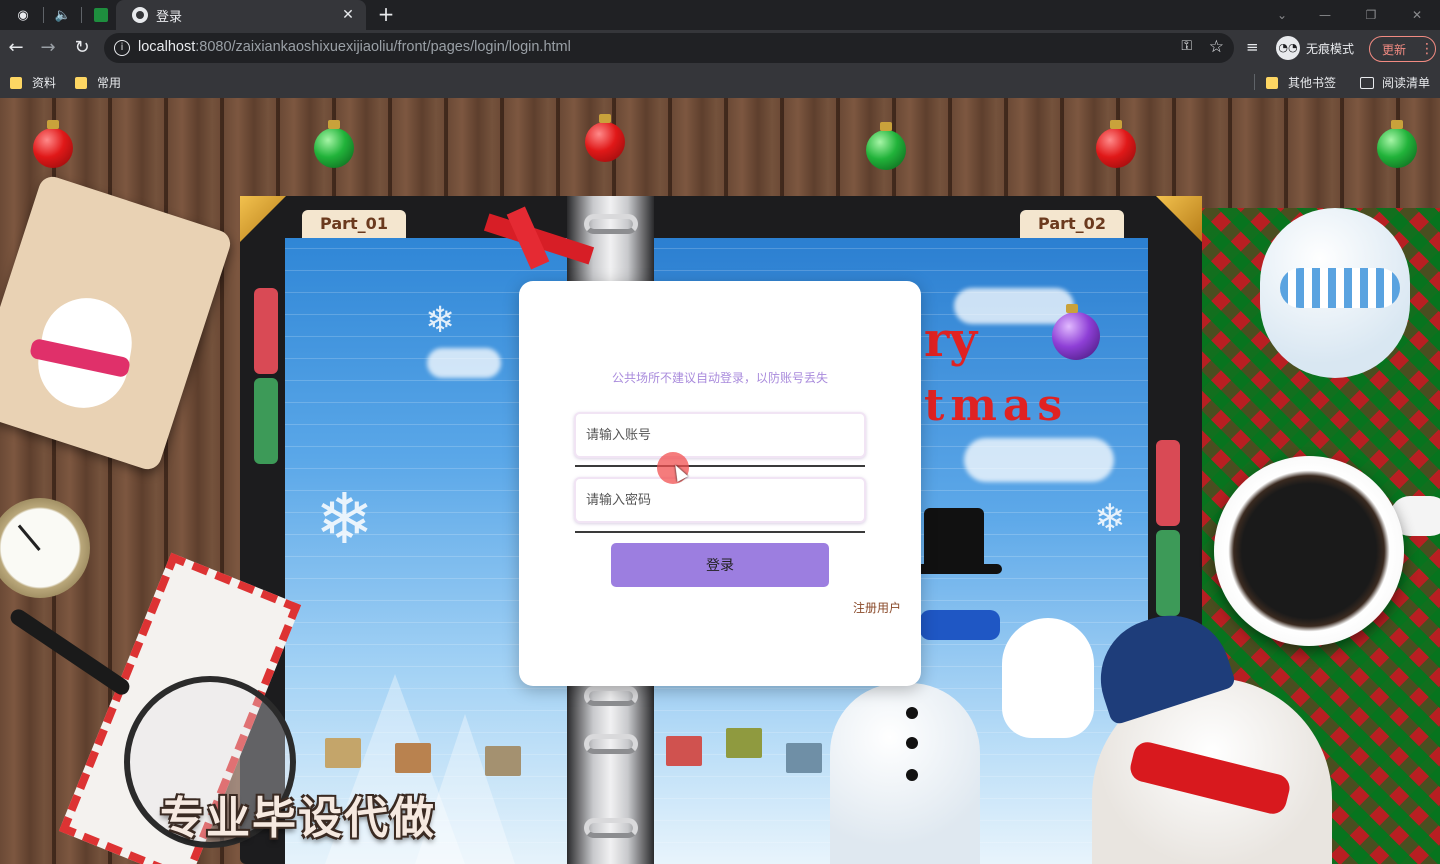 The image size is (1440, 864). What do you see at coordinates (122, 48) in the screenshot?
I see `site-info-icon: i` at bounding box center [122, 48].